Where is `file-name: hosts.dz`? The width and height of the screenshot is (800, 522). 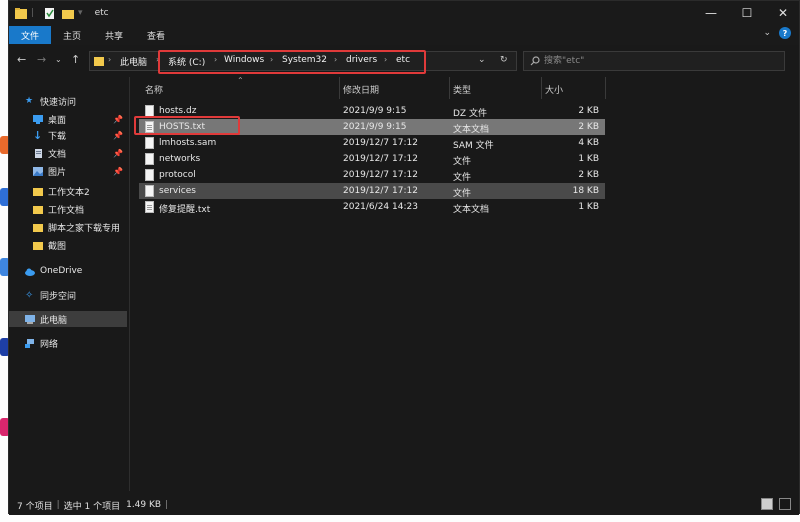 file-name: hosts.dz is located at coordinates (178, 111).